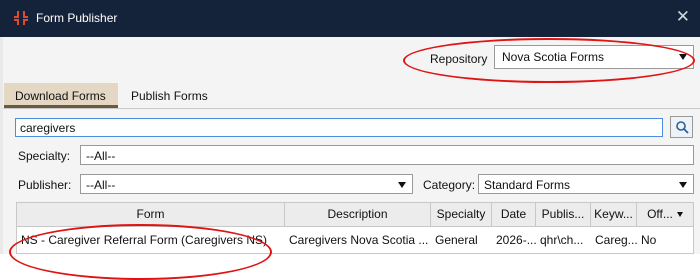  I want to click on column-header-specialty: Specialty, so click(461, 215).